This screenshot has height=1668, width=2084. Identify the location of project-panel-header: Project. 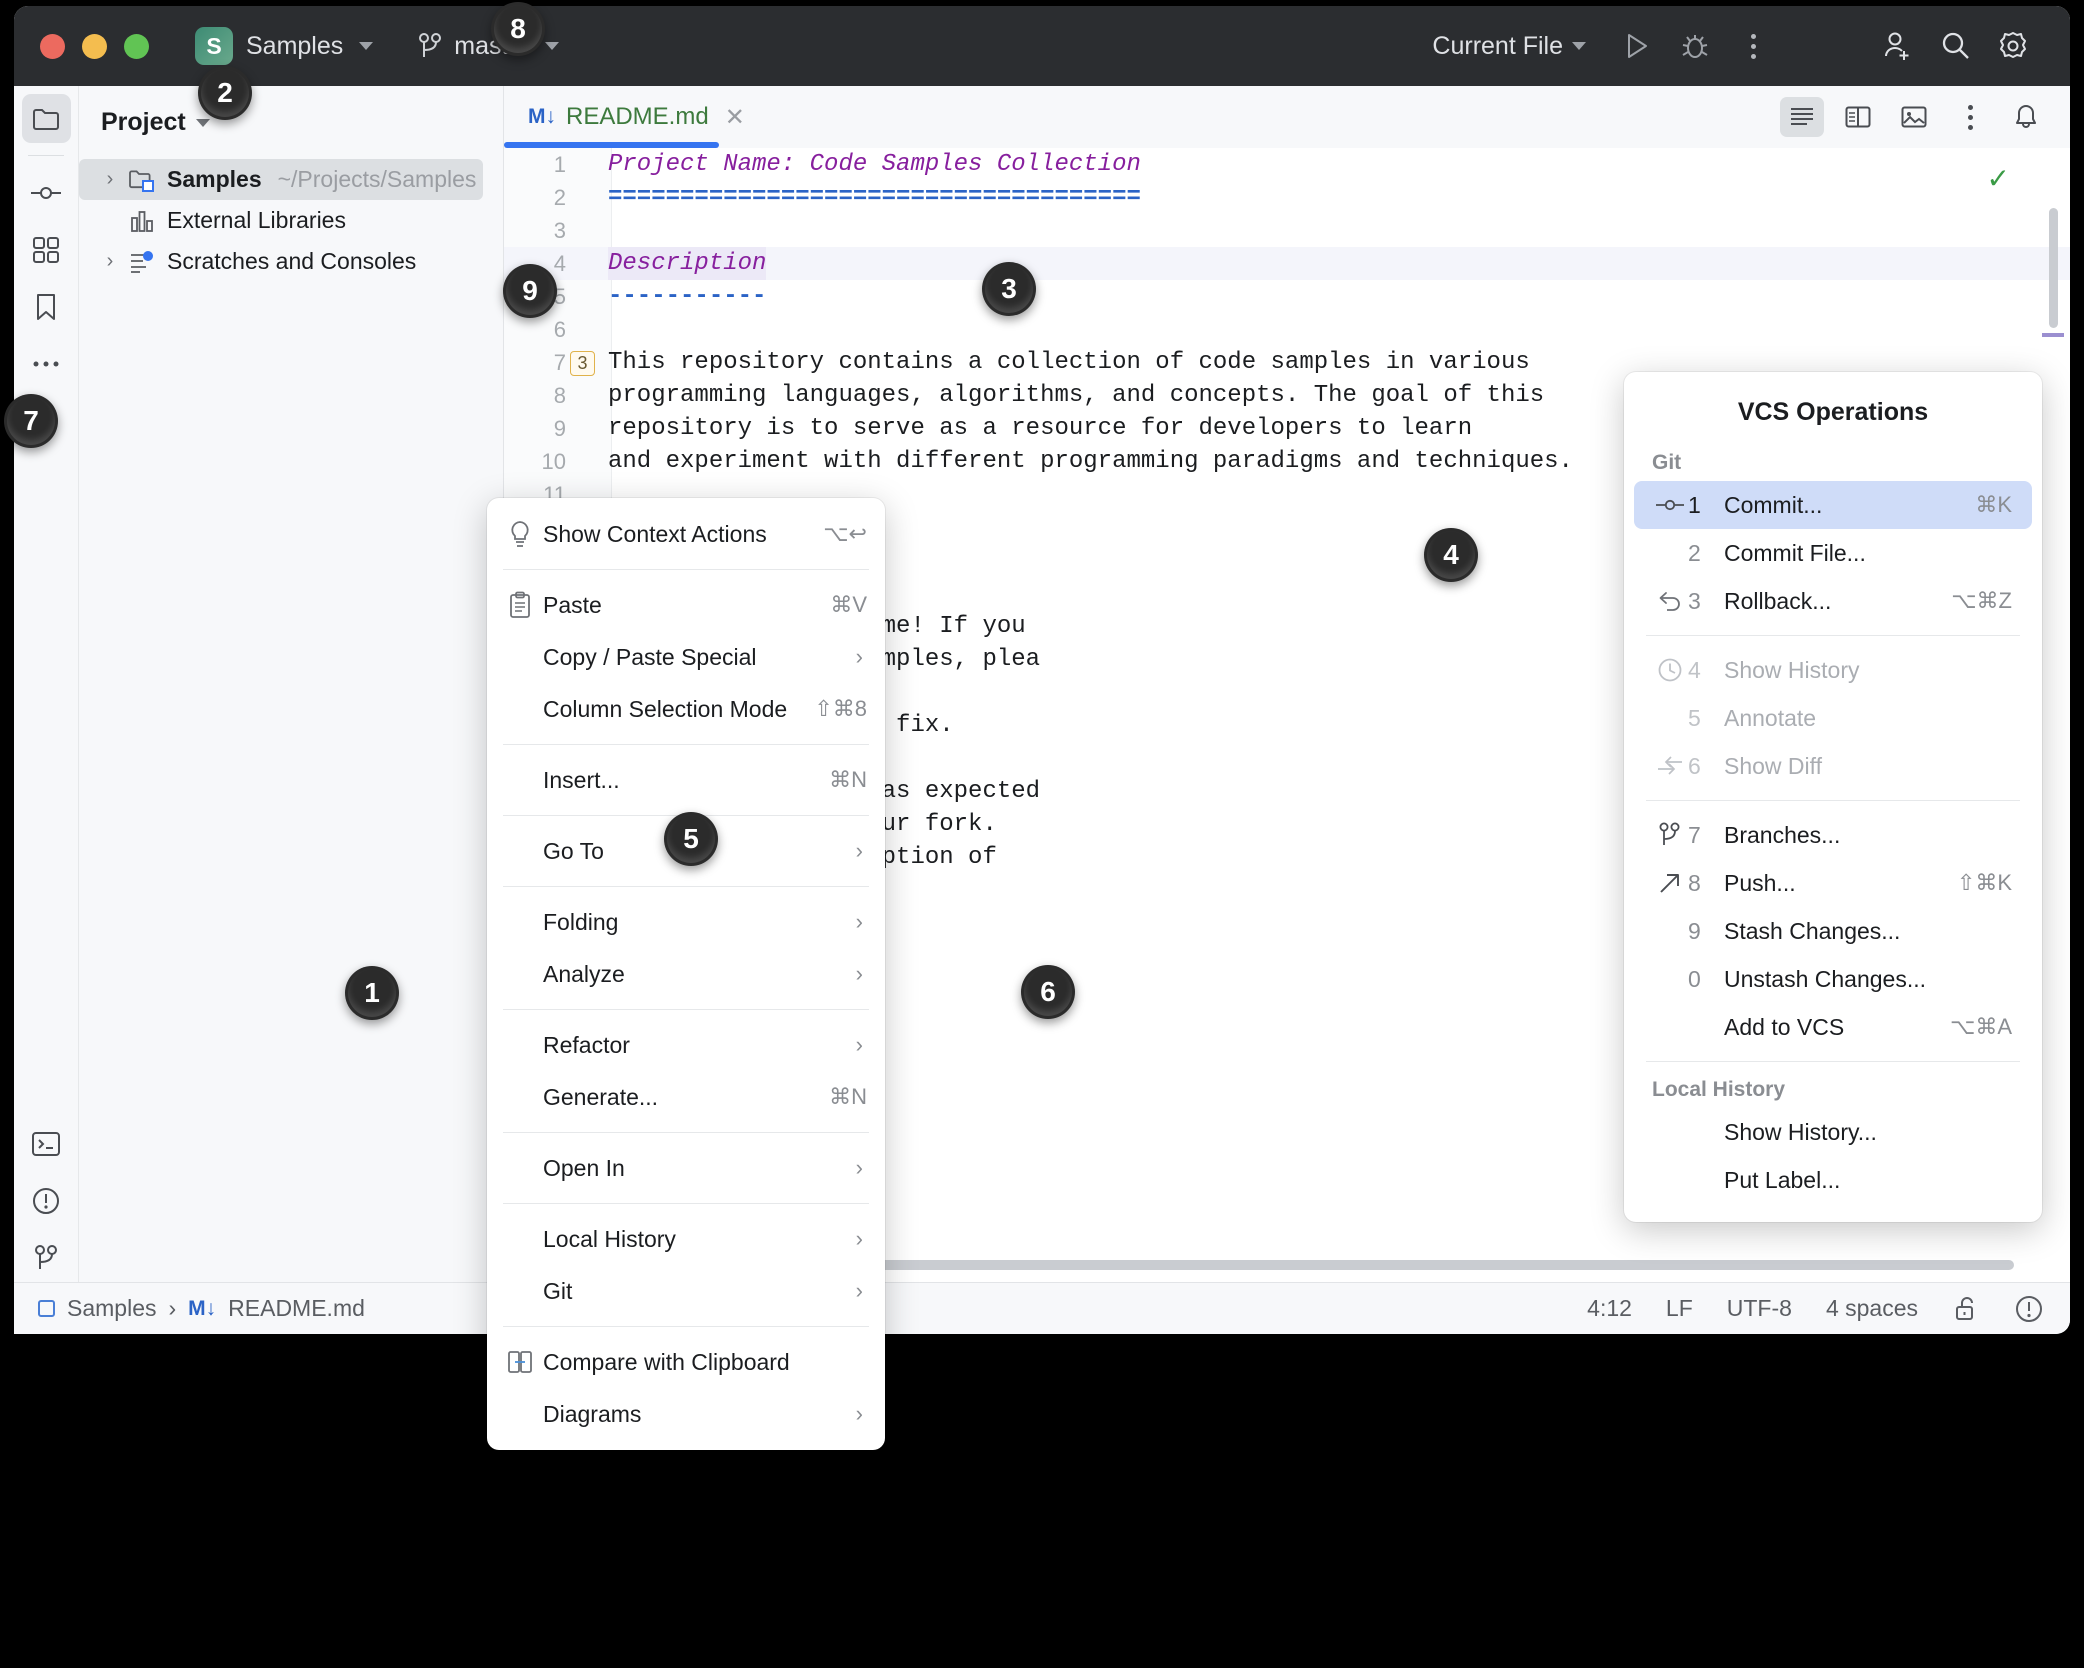
(291, 111).